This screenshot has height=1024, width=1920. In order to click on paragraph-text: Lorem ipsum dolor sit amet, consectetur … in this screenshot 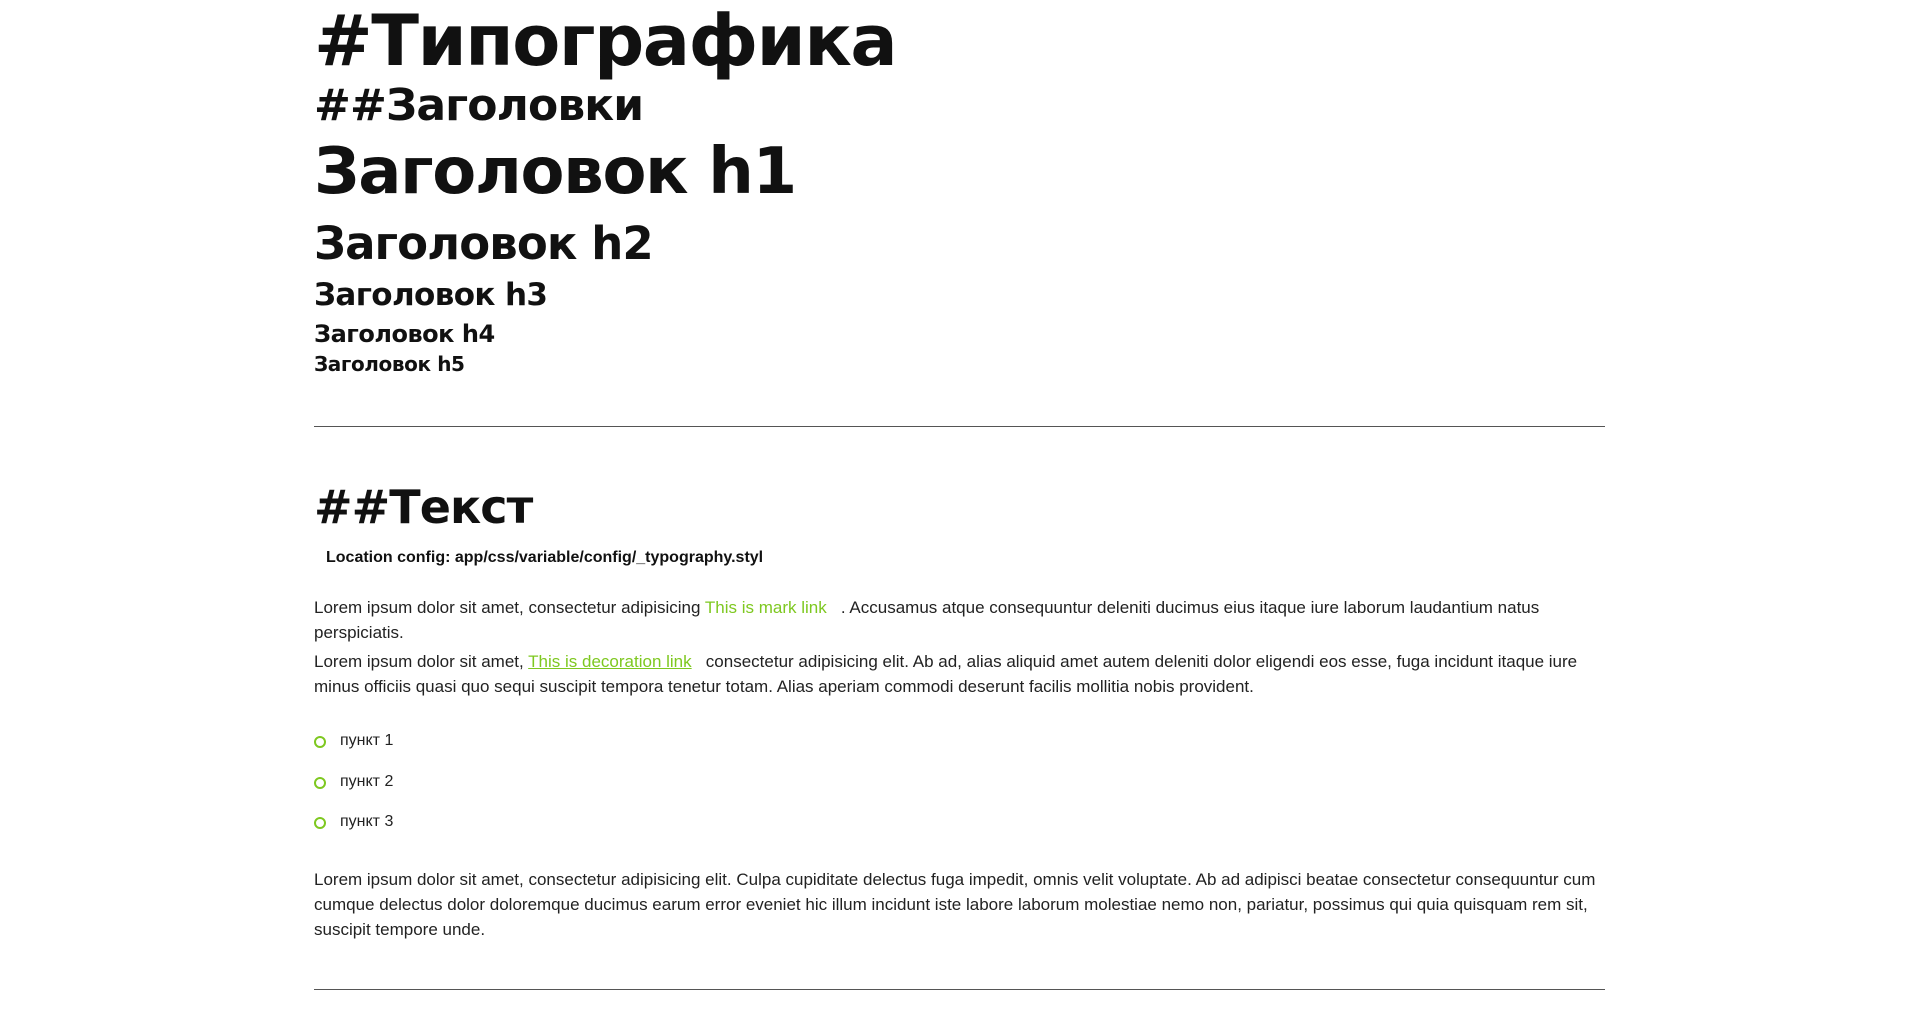, I will do `click(509, 607)`.